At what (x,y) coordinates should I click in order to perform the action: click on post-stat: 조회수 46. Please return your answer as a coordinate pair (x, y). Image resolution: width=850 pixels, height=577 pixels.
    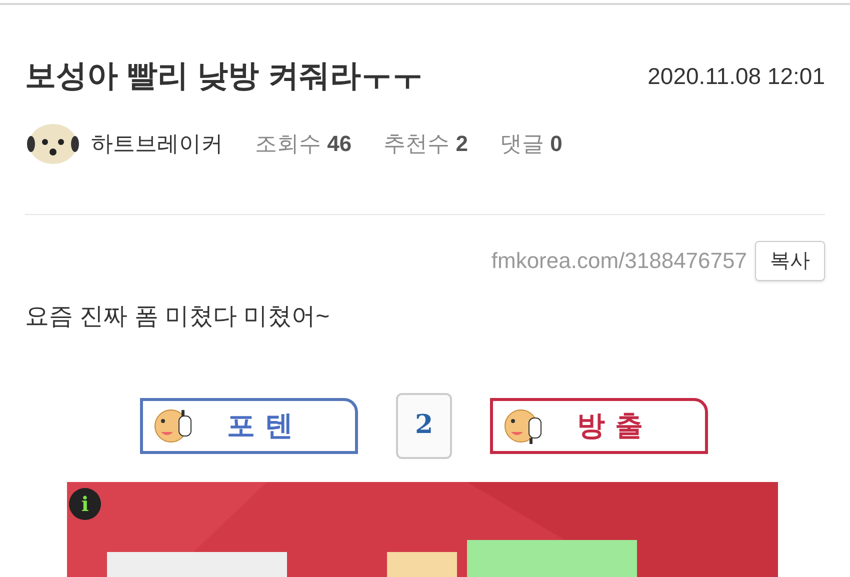
    Looking at the image, I should click on (303, 144).